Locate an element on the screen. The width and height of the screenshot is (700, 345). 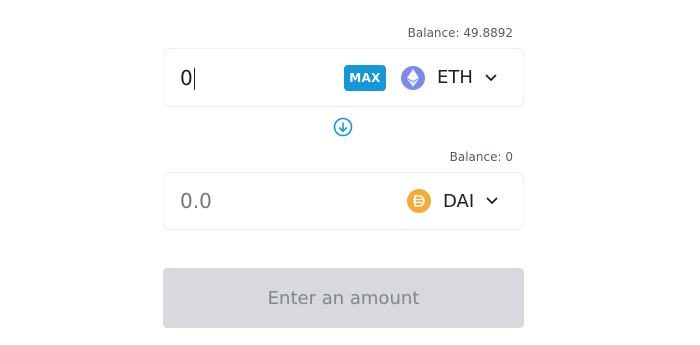
ethereum-icon is located at coordinates (413, 77).